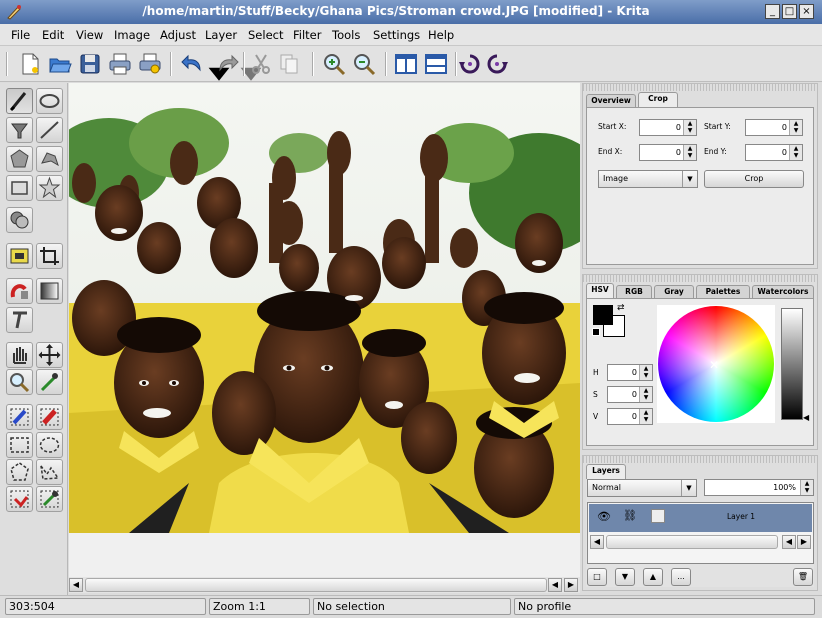 The width and height of the screenshot is (822, 618). Describe the element at coordinates (606, 471) in the screenshot. I see `tab-layers: Layers` at that location.